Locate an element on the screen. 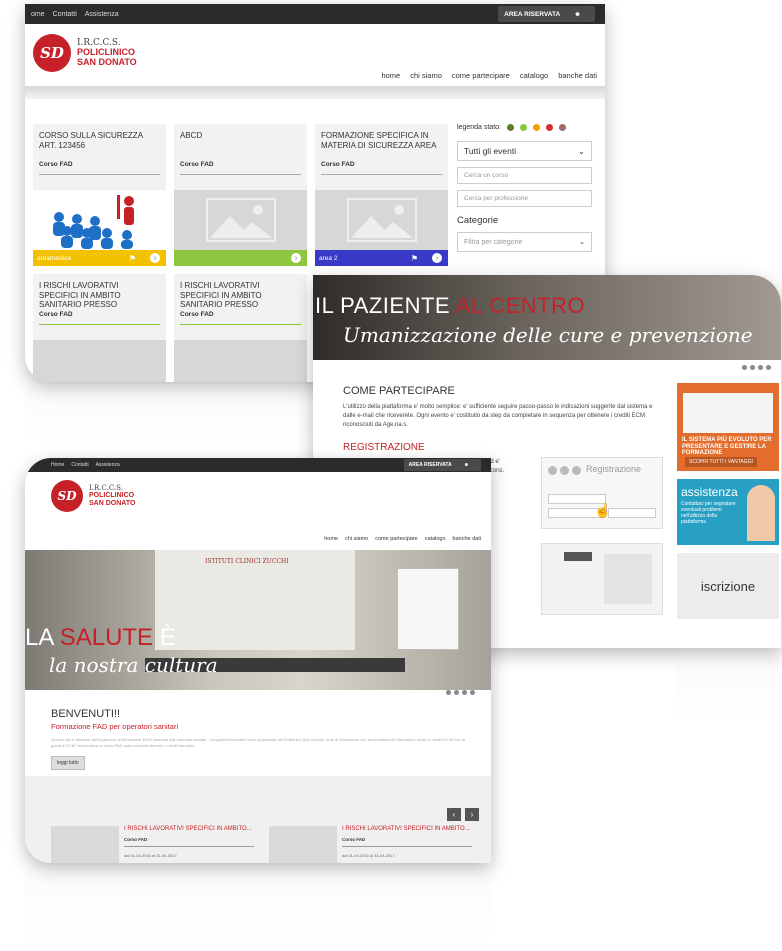 The height and width of the screenshot is (951, 782). category-select: Filtra per categorie ⌄ is located at coordinates (524, 242).